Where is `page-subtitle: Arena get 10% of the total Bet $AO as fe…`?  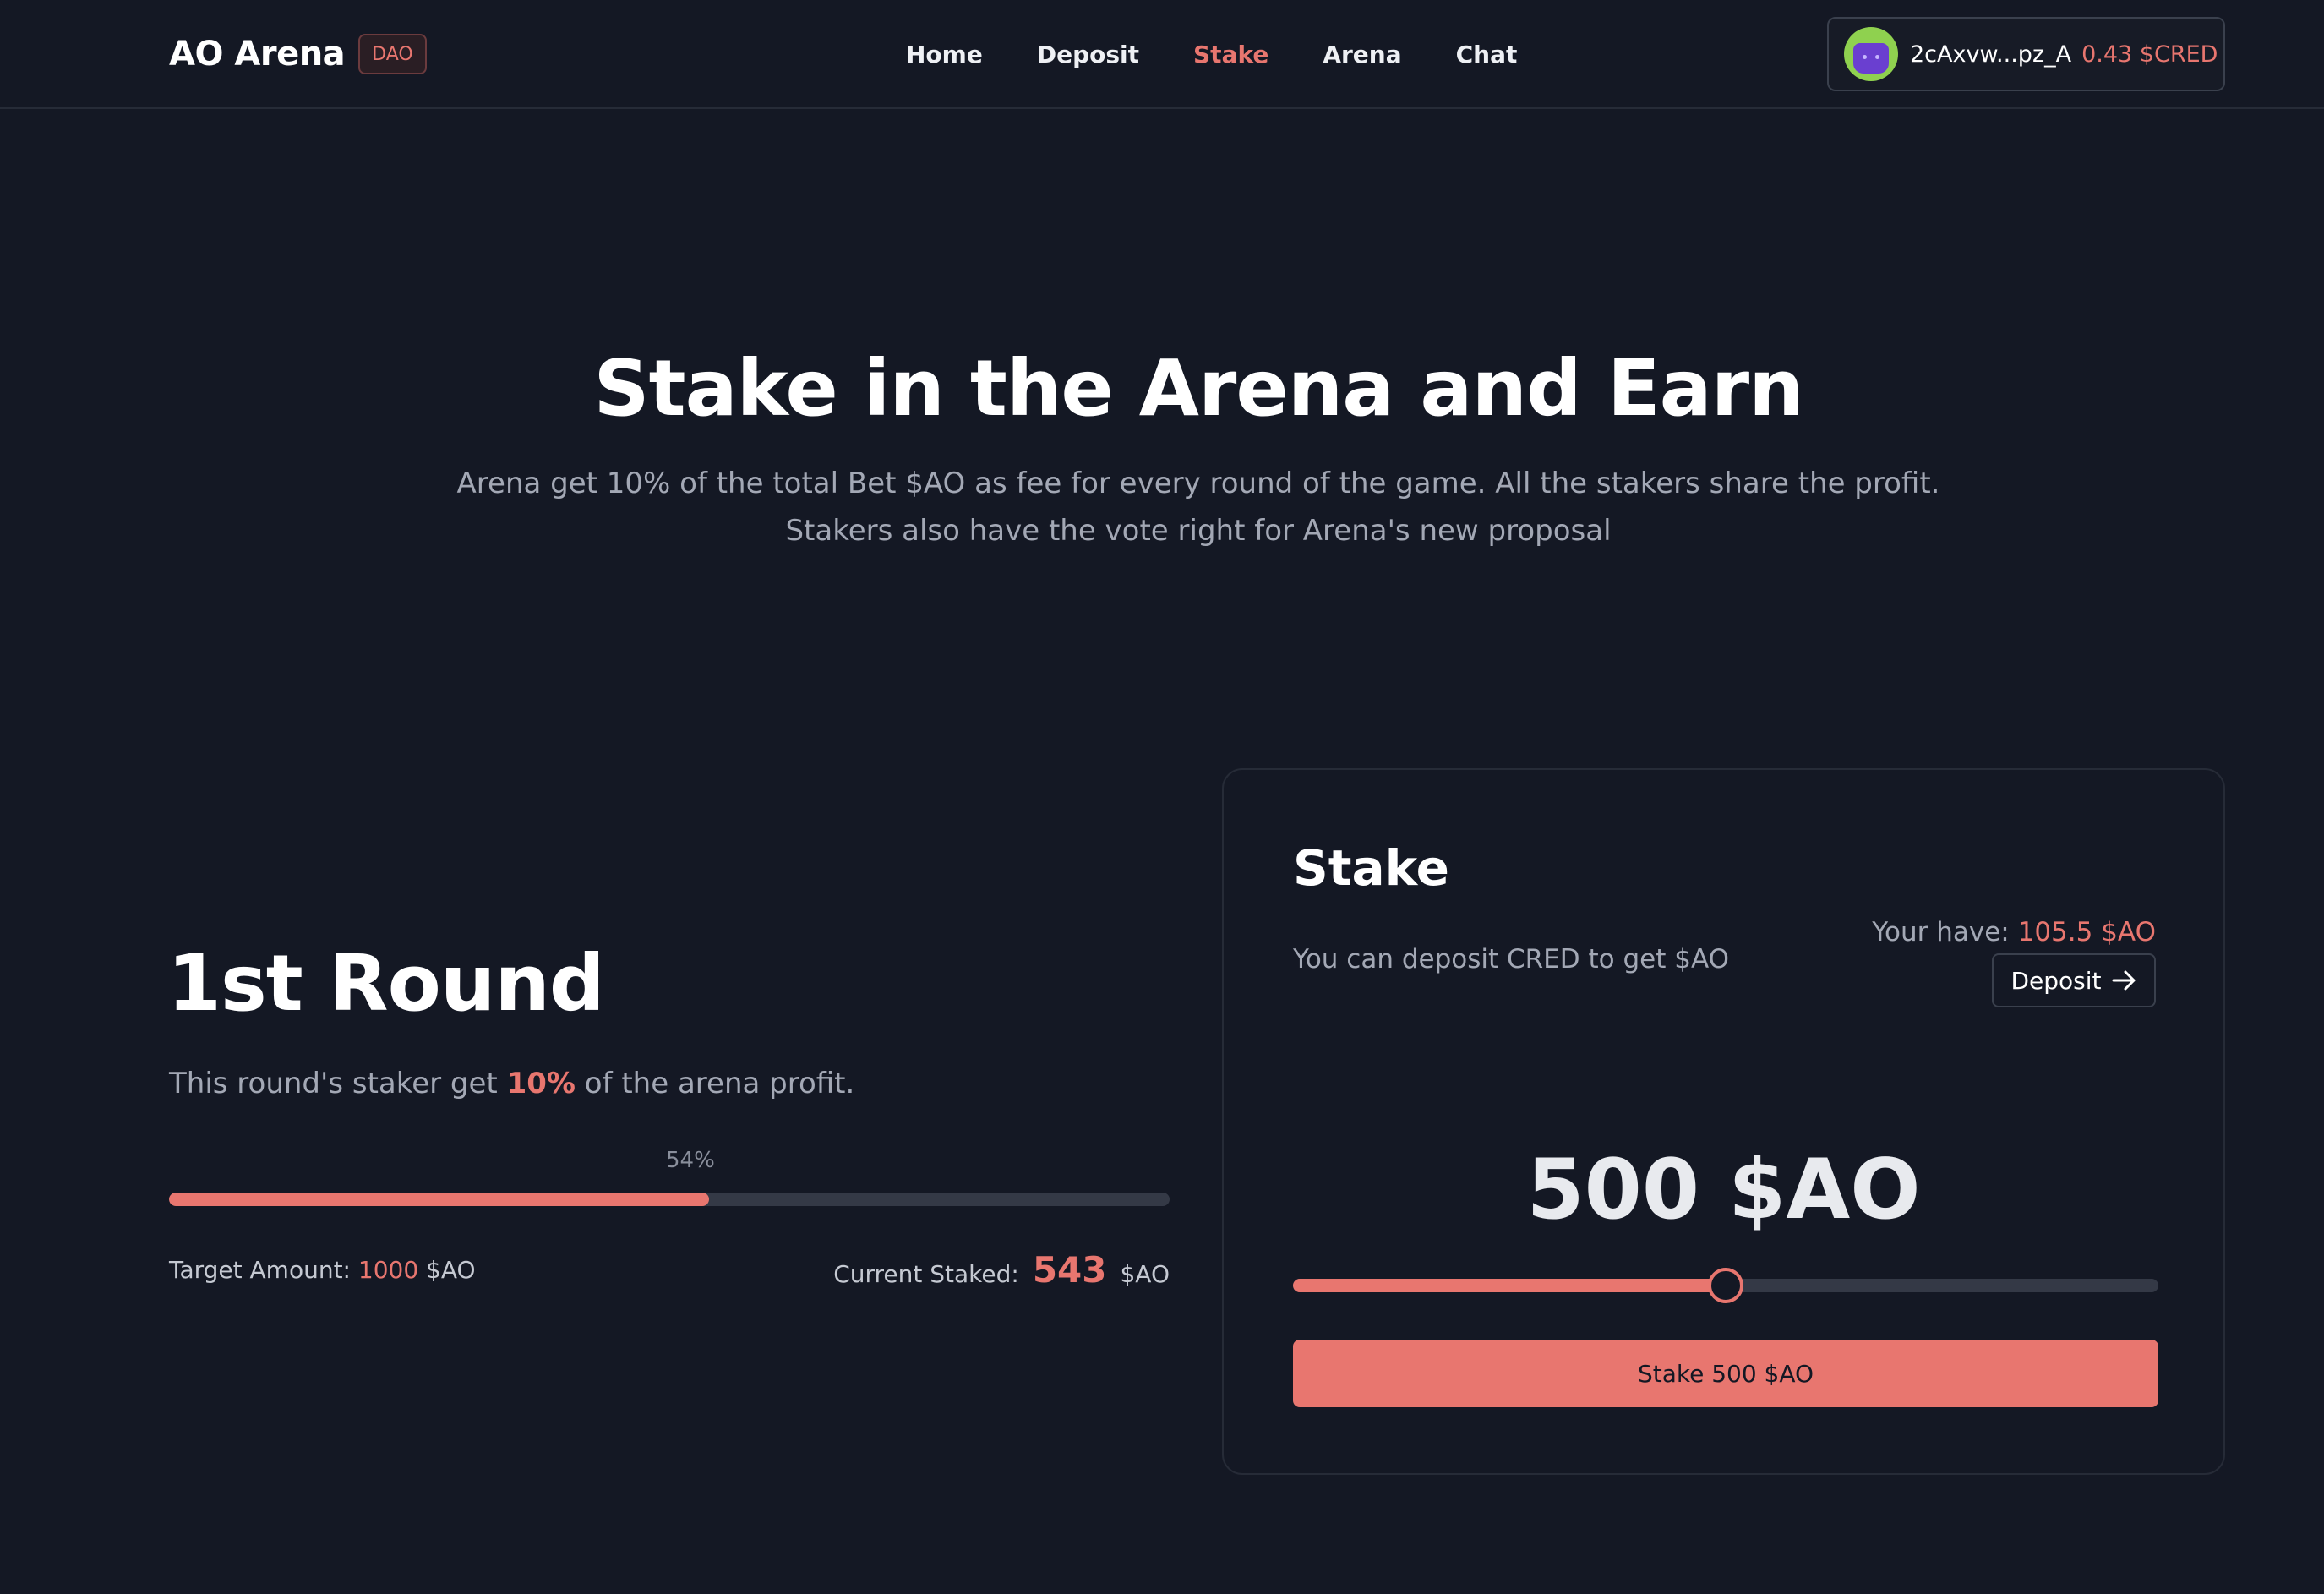 page-subtitle: Arena get 10% of the total Bet $AO as fe… is located at coordinates (1162, 507).